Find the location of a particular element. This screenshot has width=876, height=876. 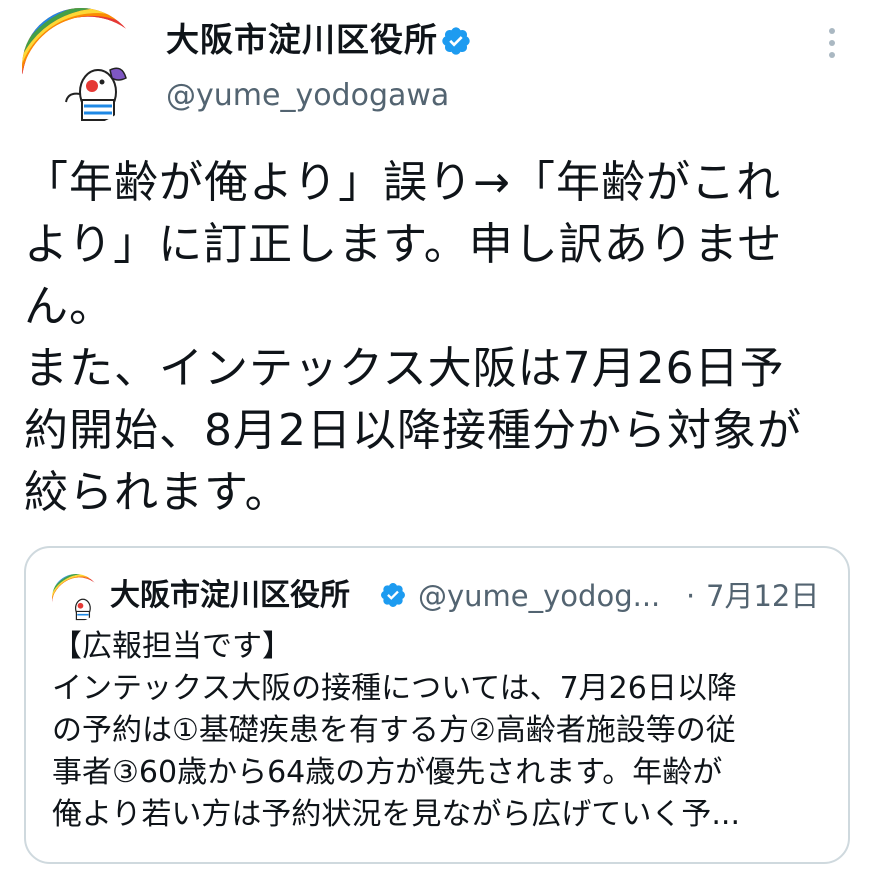

quoted-author-display-name: 大阪市淀川区役所 is located at coordinates (230, 595).